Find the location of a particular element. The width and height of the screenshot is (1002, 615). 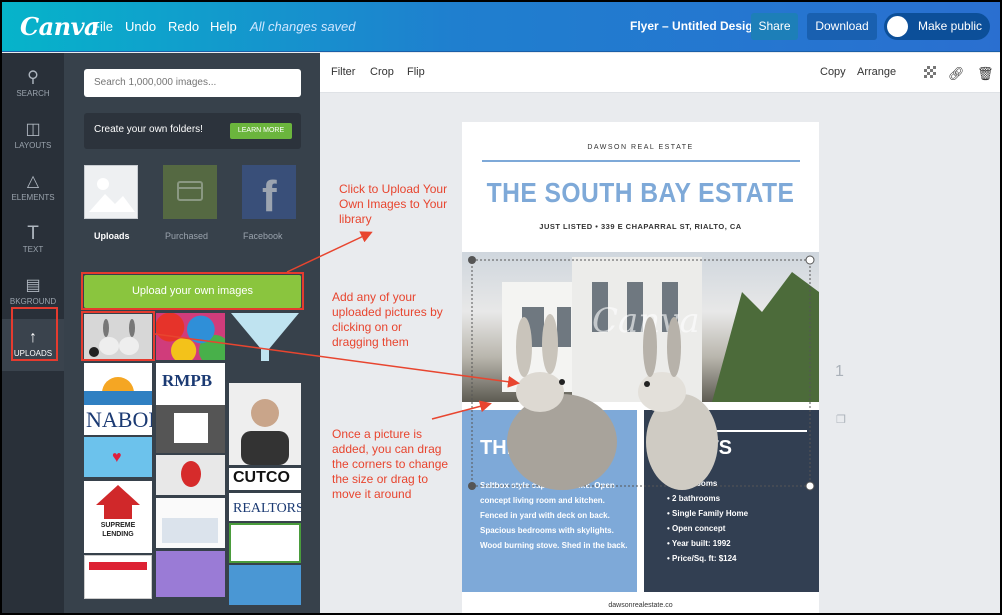

purchased-source-tile is located at coordinates (190, 192).